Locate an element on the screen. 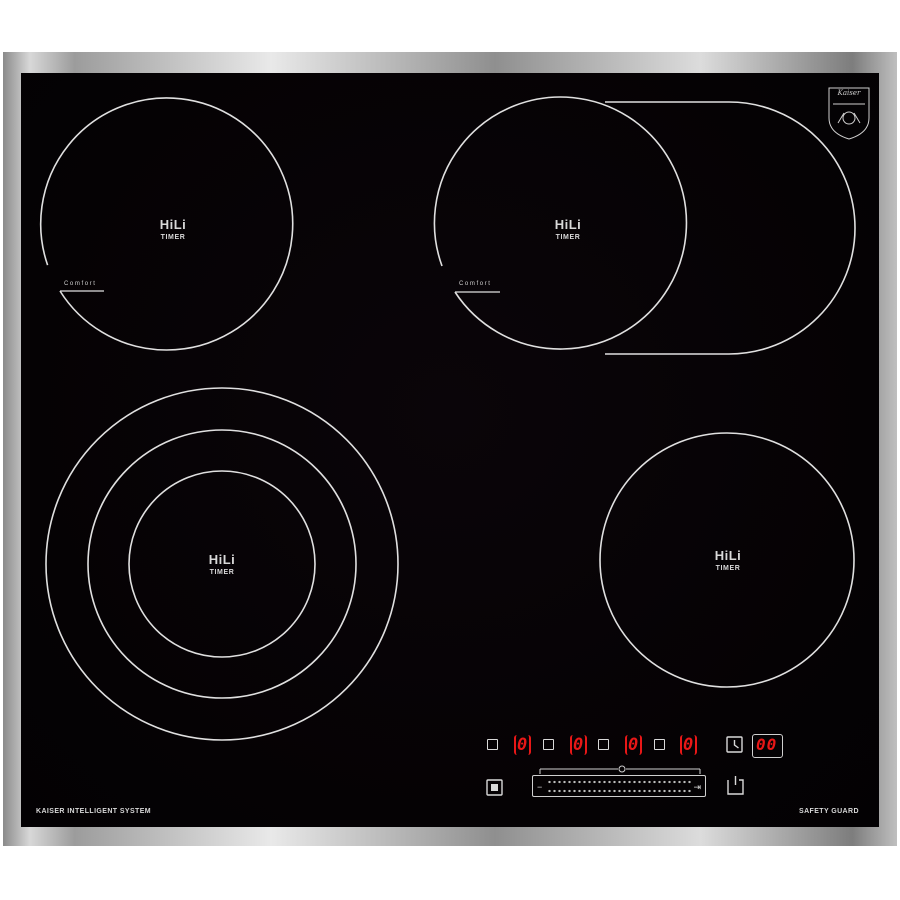 Image resolution: width=900 pixels, height=900 pixels. power-button is located at coordinates (735, 785).